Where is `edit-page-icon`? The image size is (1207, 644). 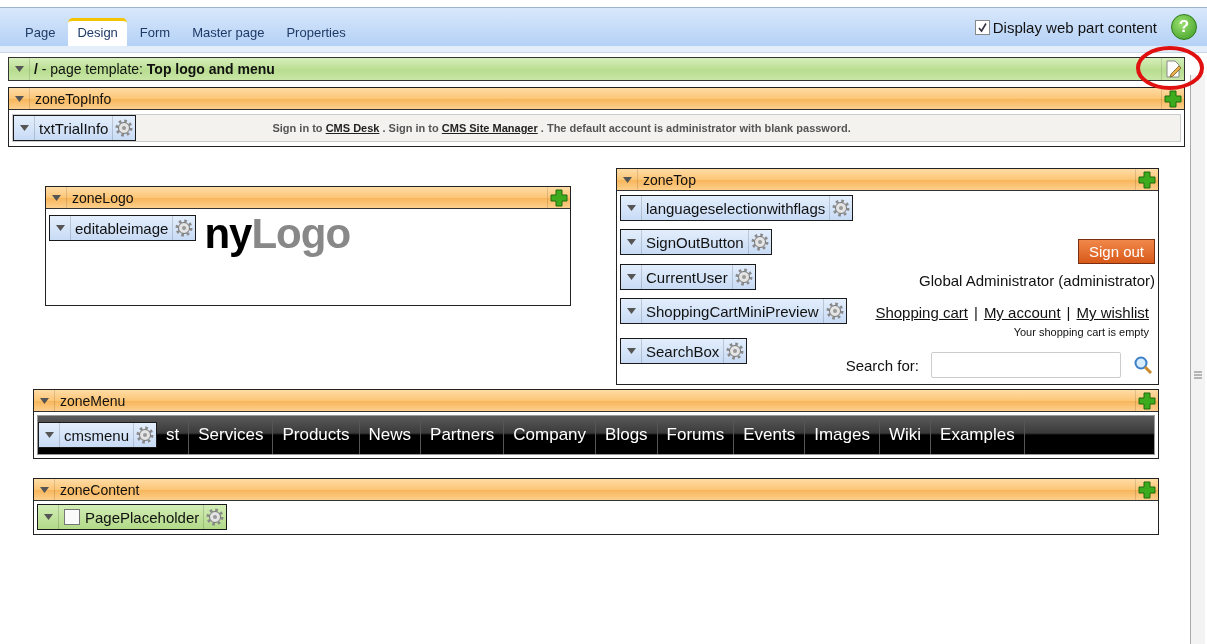 edit-page-icon is located at coordinates (1173, 69).